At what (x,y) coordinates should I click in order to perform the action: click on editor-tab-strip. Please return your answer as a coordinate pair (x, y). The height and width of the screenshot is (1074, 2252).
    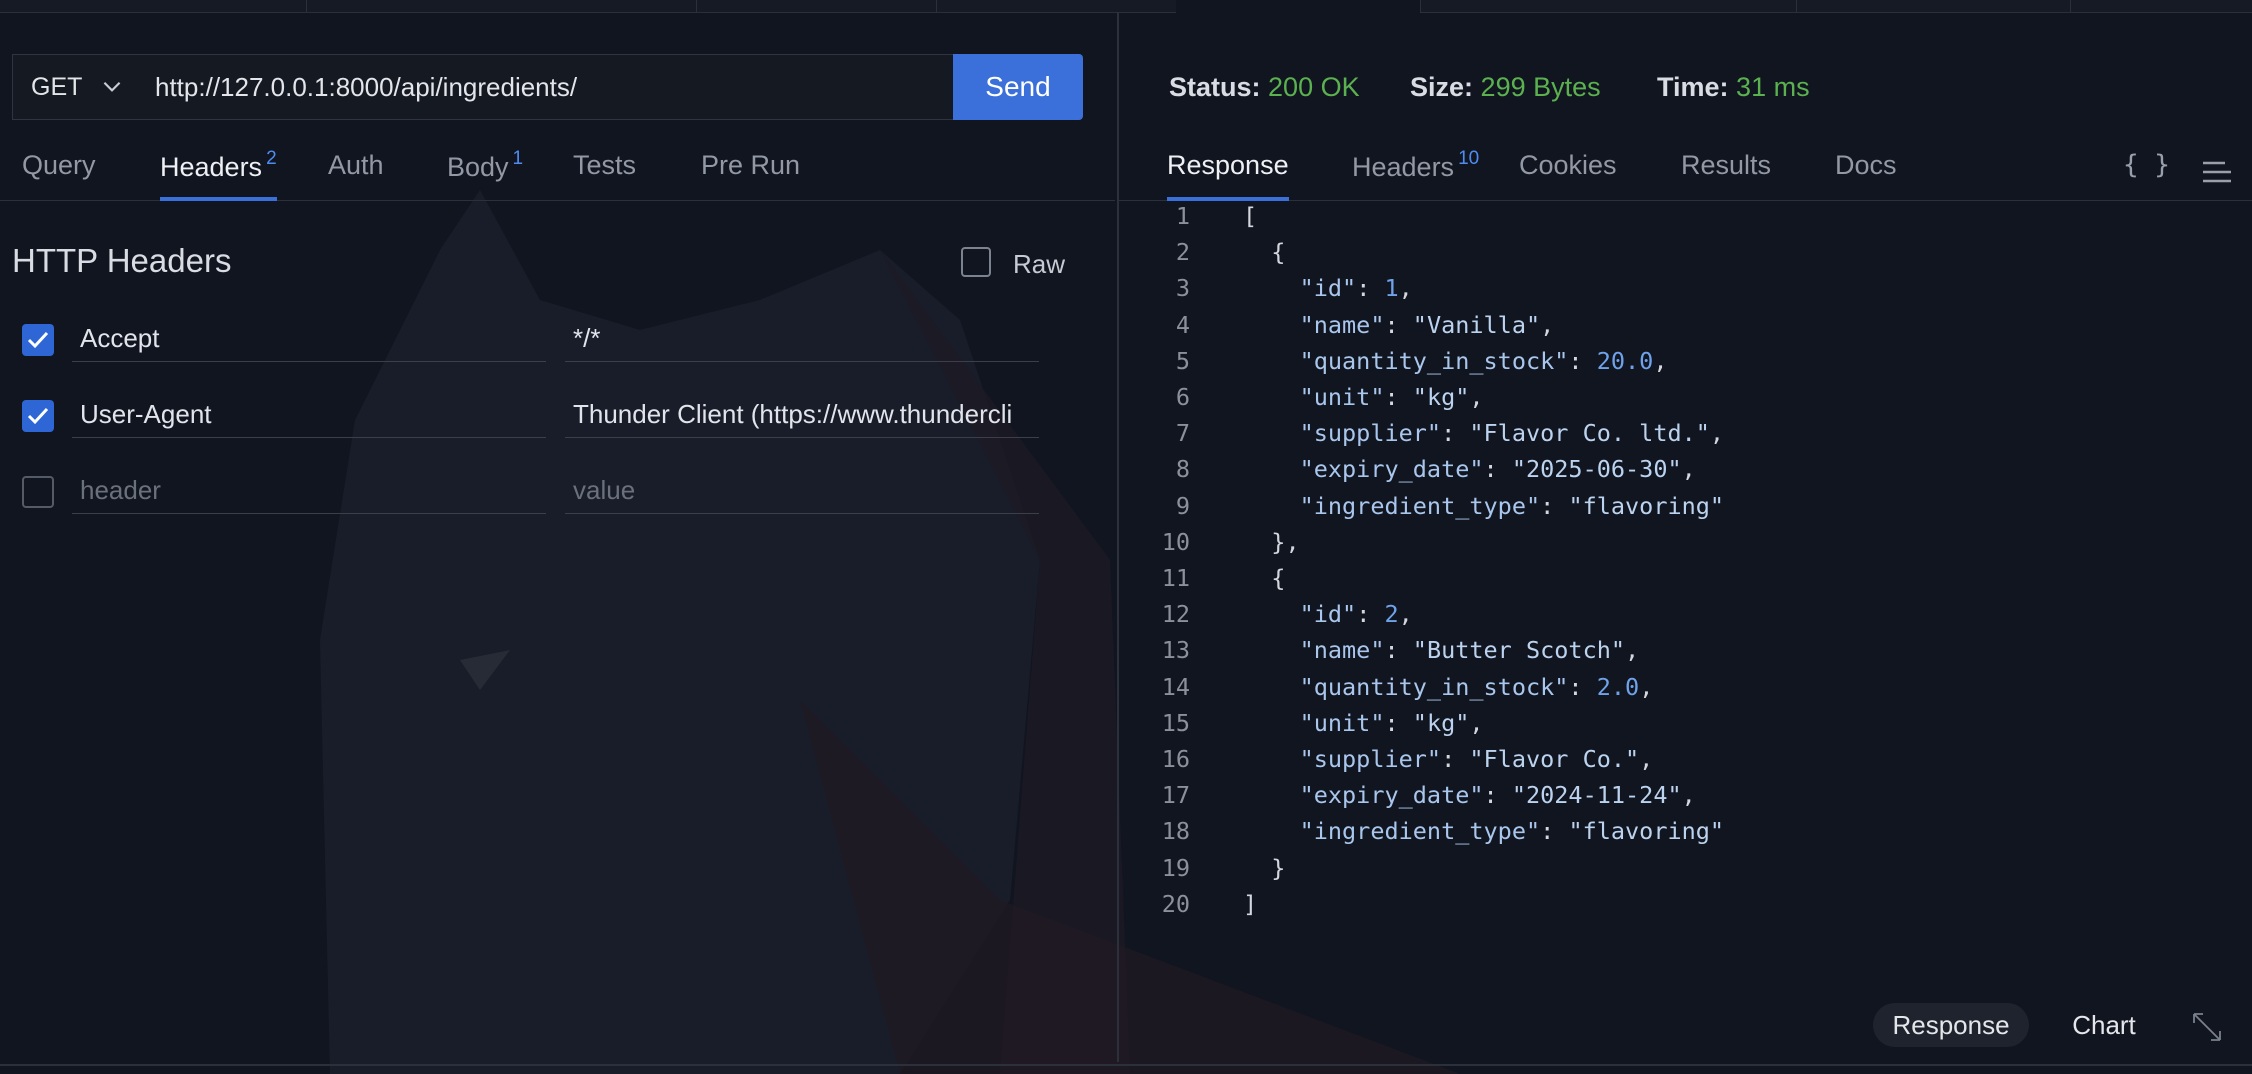
    Looking at the image, I should click on (1126, 6).